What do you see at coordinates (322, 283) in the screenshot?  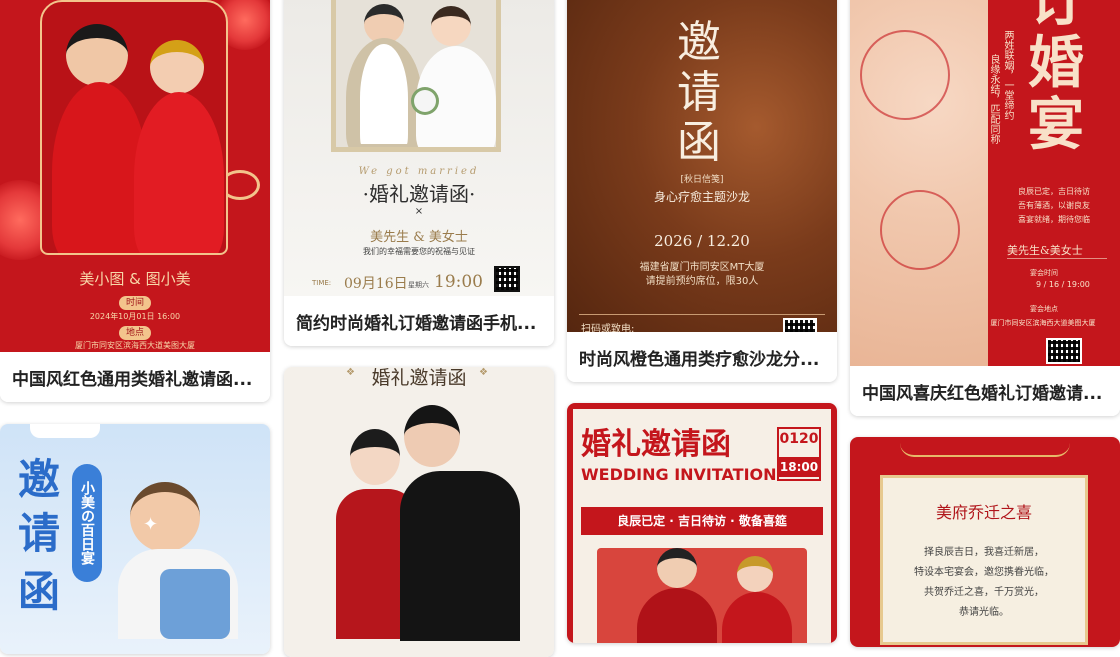 I see `time-label: TIME:` at bounding box center [322, 283].